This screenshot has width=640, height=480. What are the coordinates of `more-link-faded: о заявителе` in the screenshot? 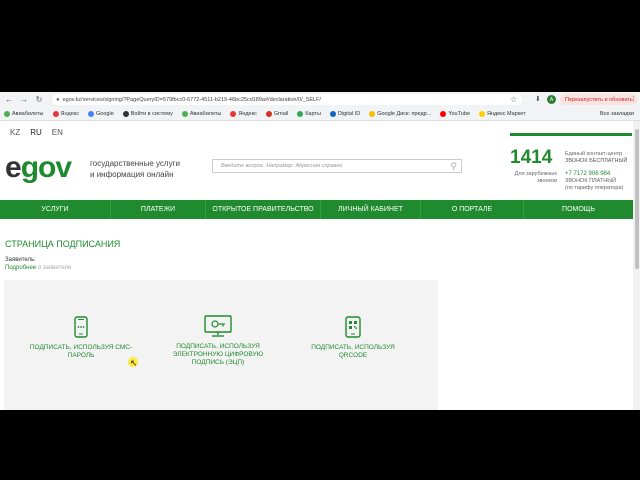 It's located at (54, 268).